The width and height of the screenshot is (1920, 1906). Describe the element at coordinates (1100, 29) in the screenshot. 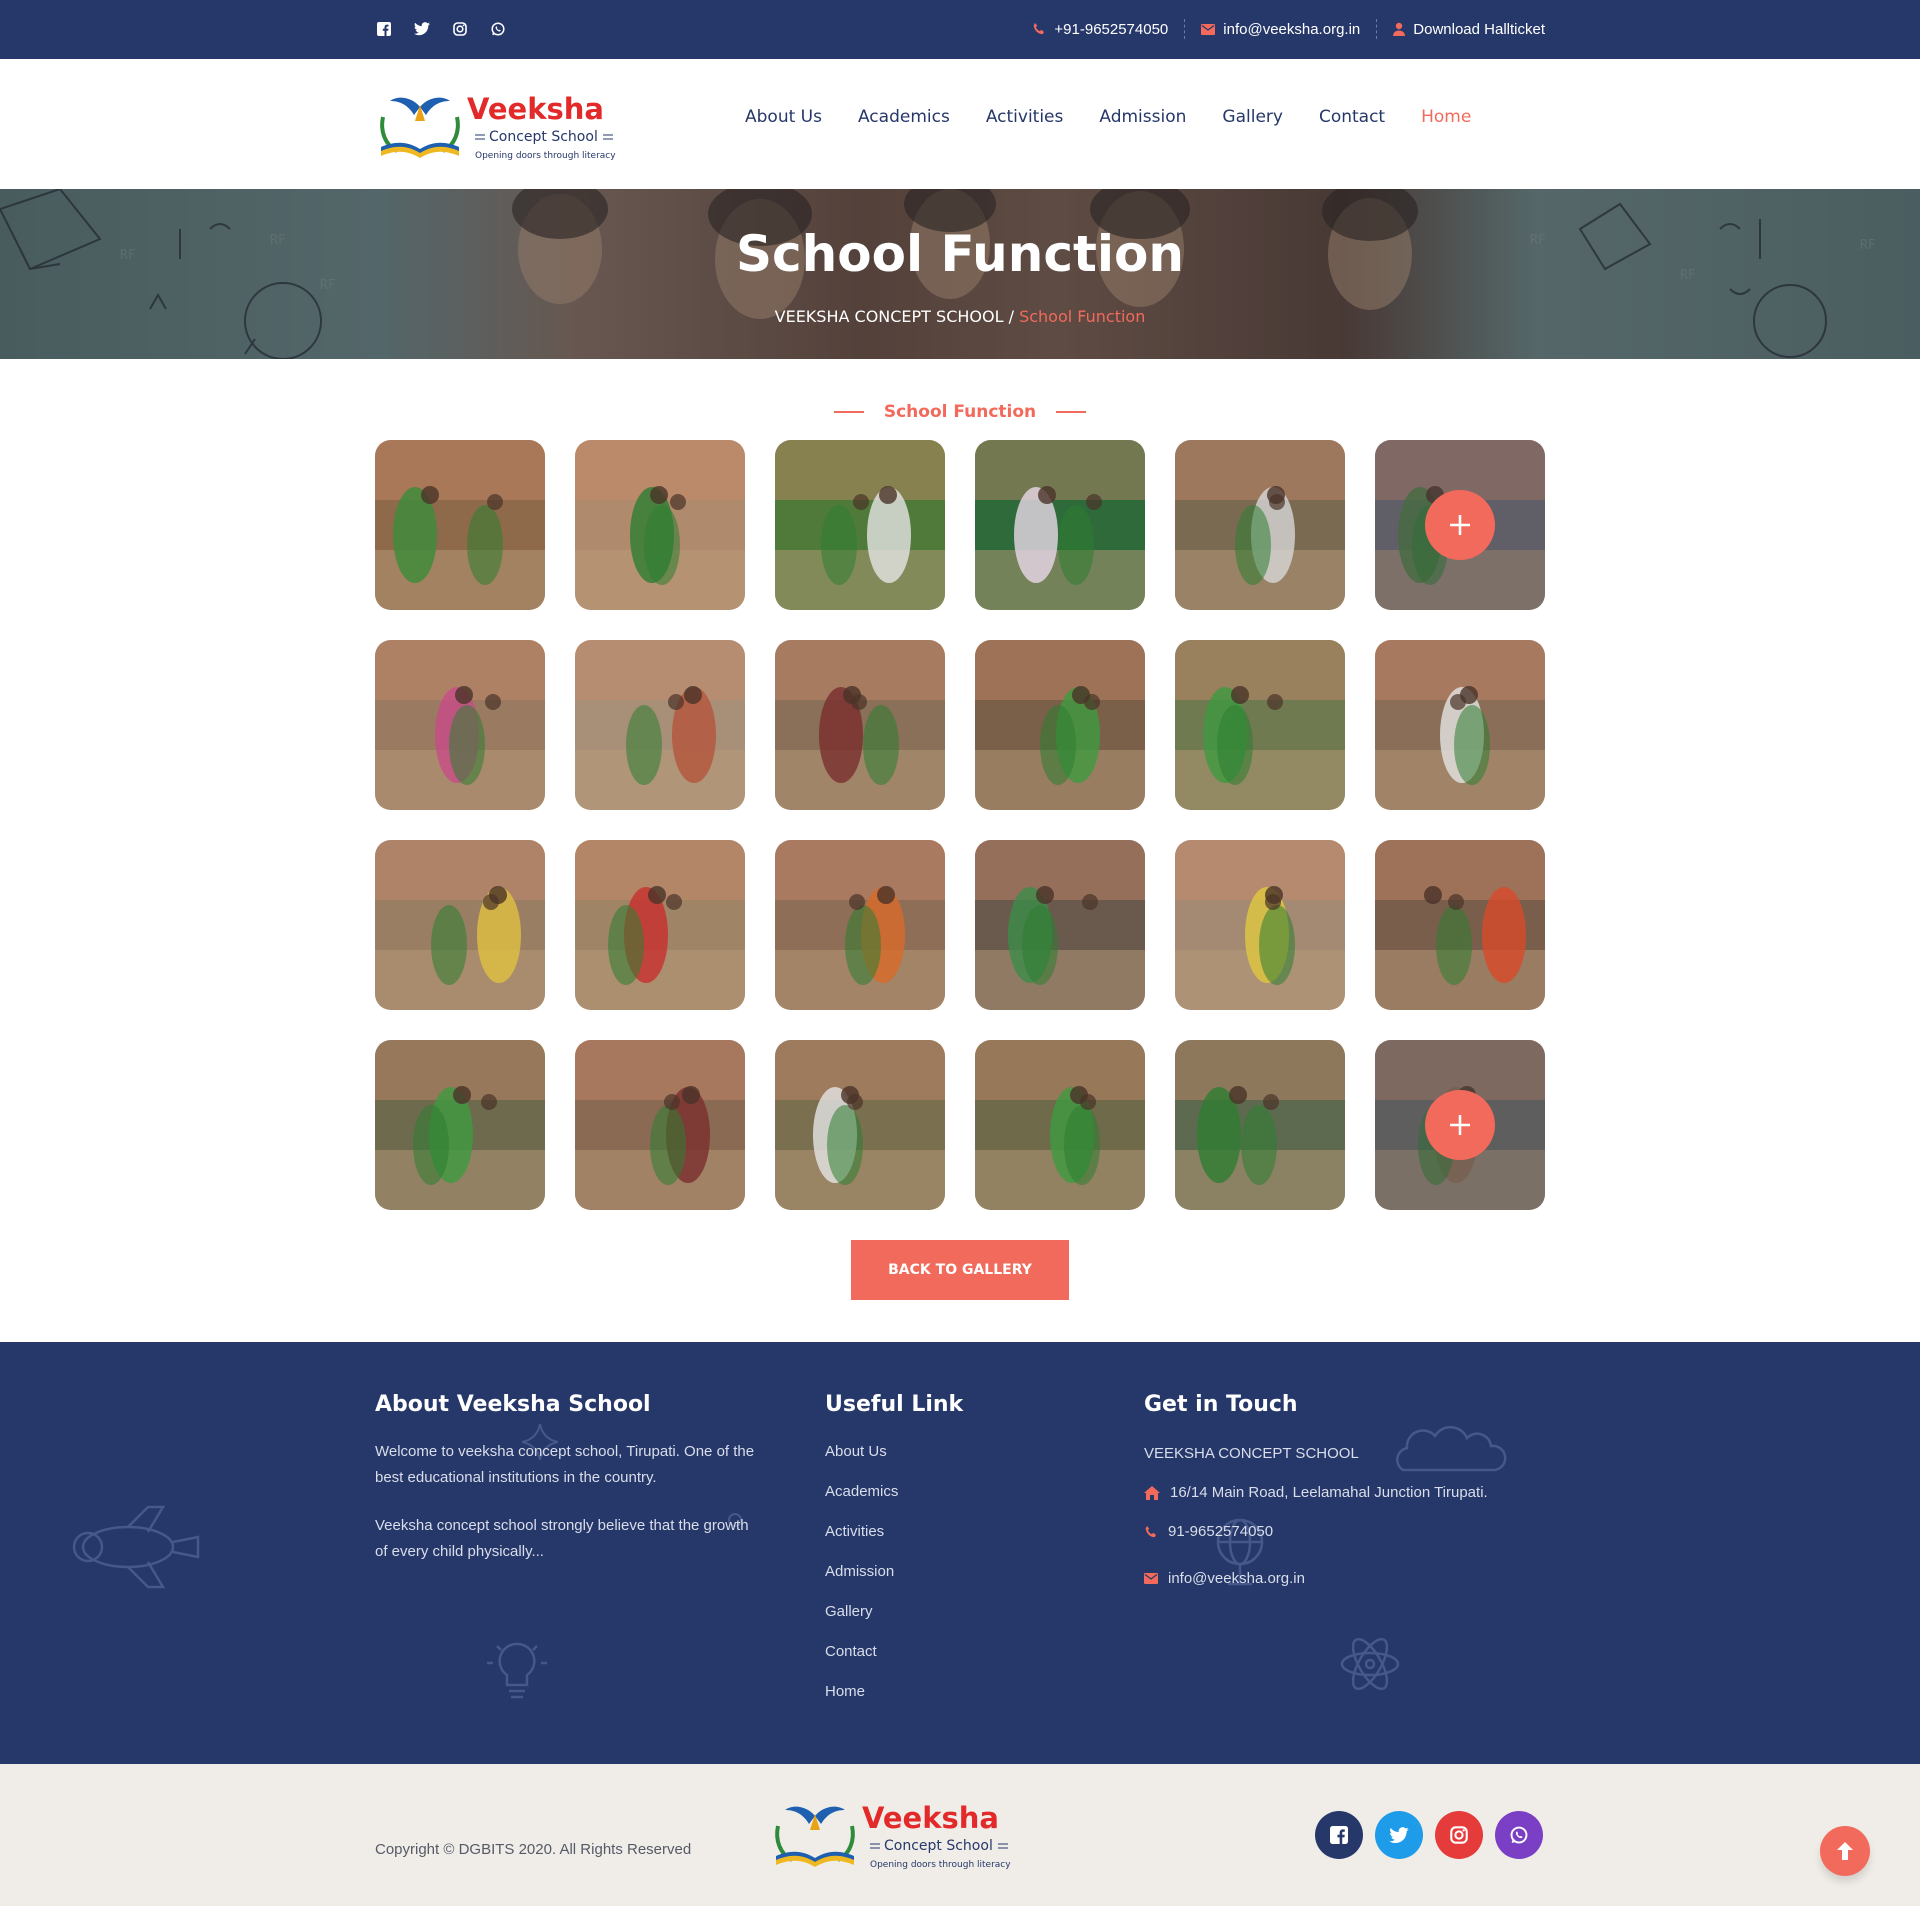

I see `top-phone: +91-9652574050` at that location.